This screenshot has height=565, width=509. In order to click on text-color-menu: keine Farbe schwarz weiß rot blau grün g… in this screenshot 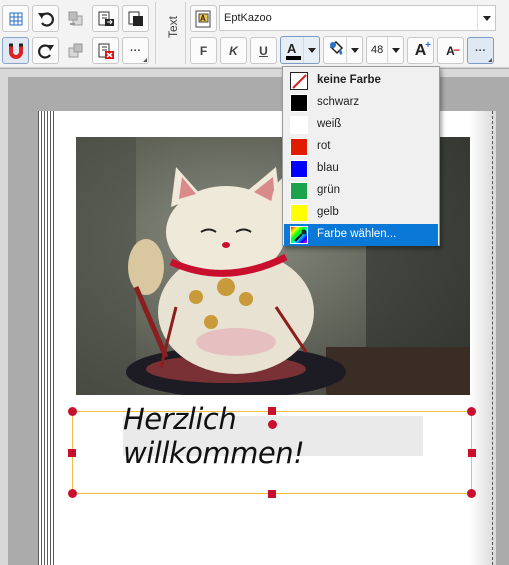, I will do `click(361, 156)`.